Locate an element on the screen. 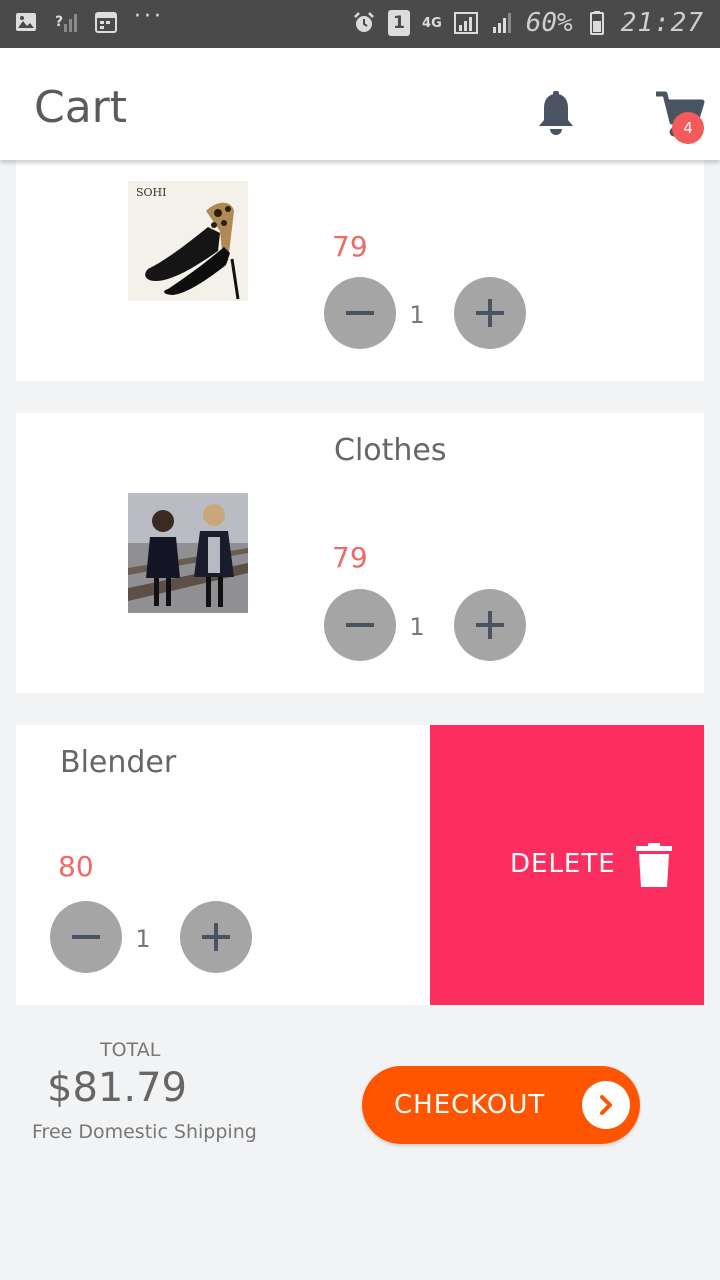 This screenshot has height=1280, width=720. status-bar: ? ··· 1 4G 60% 21:27 is located at coordinates (360, 24).